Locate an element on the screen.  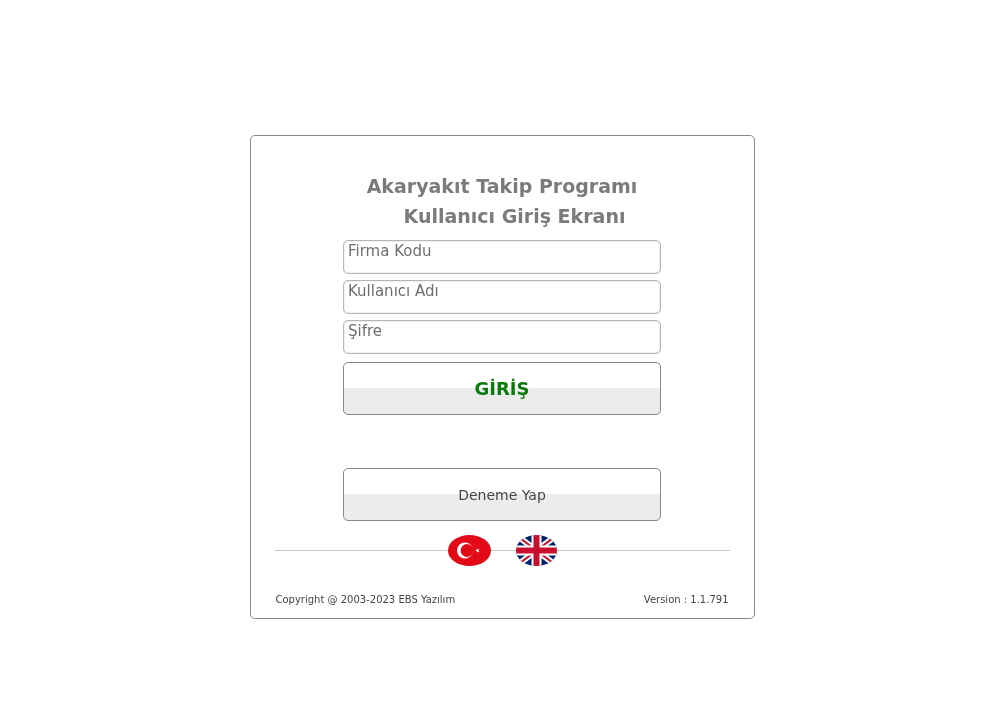
trial-button: Deneme Yap is located at coordinates (502, 494).